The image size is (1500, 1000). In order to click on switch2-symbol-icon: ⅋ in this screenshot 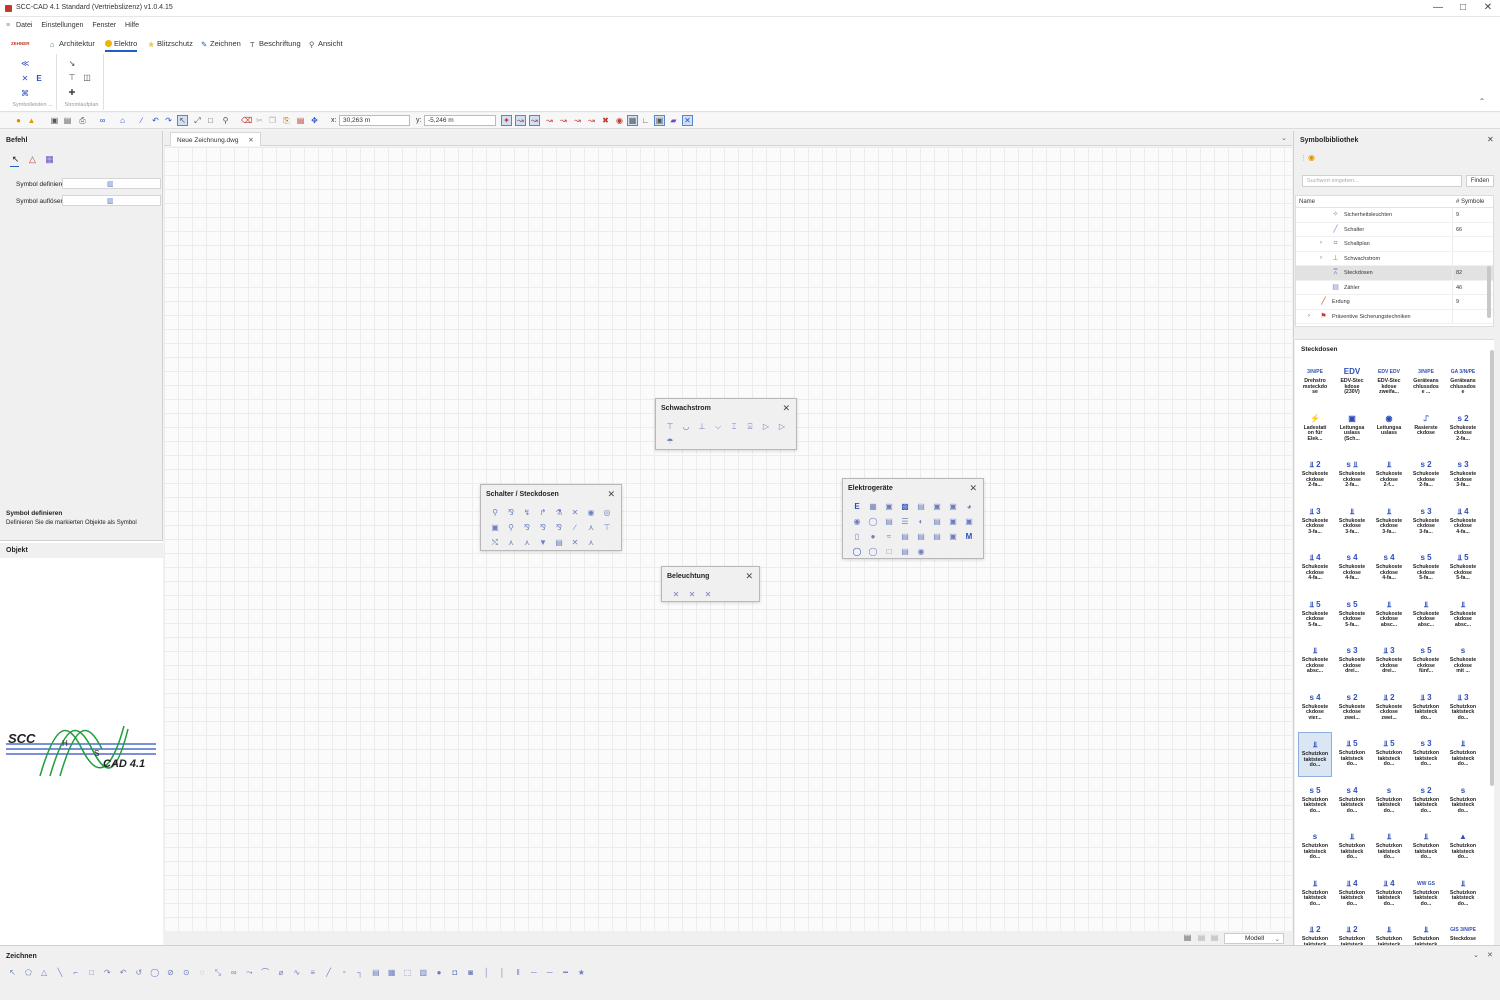, I will do `click(543, 527)`.